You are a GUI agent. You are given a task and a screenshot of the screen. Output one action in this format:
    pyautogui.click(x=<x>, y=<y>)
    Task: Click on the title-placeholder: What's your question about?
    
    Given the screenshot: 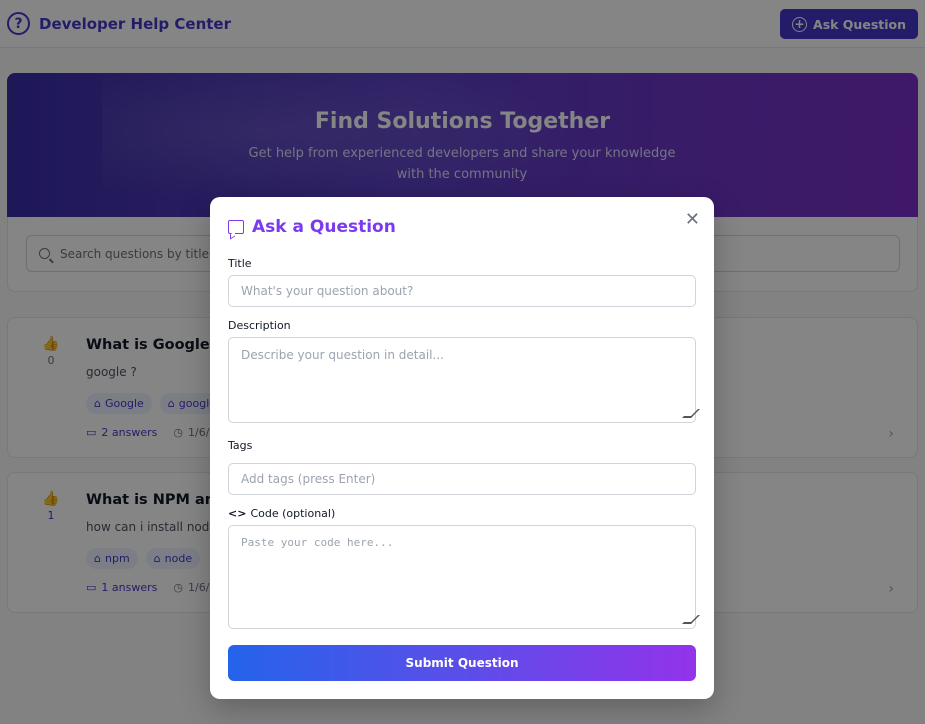 What is the action you would take?
    pyautogui.click(x=327, y=291)
    